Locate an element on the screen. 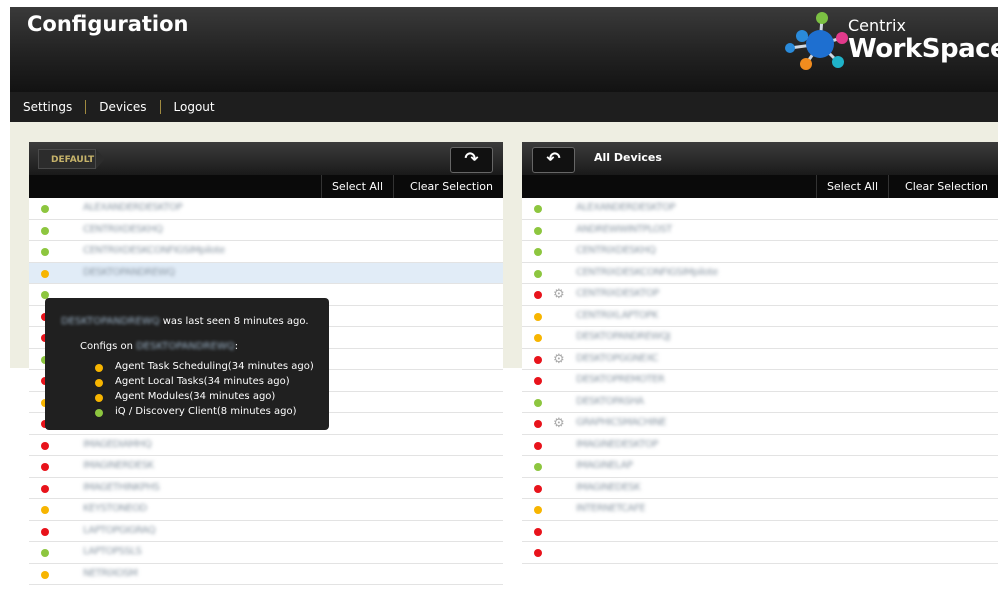 The height and width of the screenshot is (599, 998). device-row: LAPTOPSSLS is located at coordinates (266, 553).